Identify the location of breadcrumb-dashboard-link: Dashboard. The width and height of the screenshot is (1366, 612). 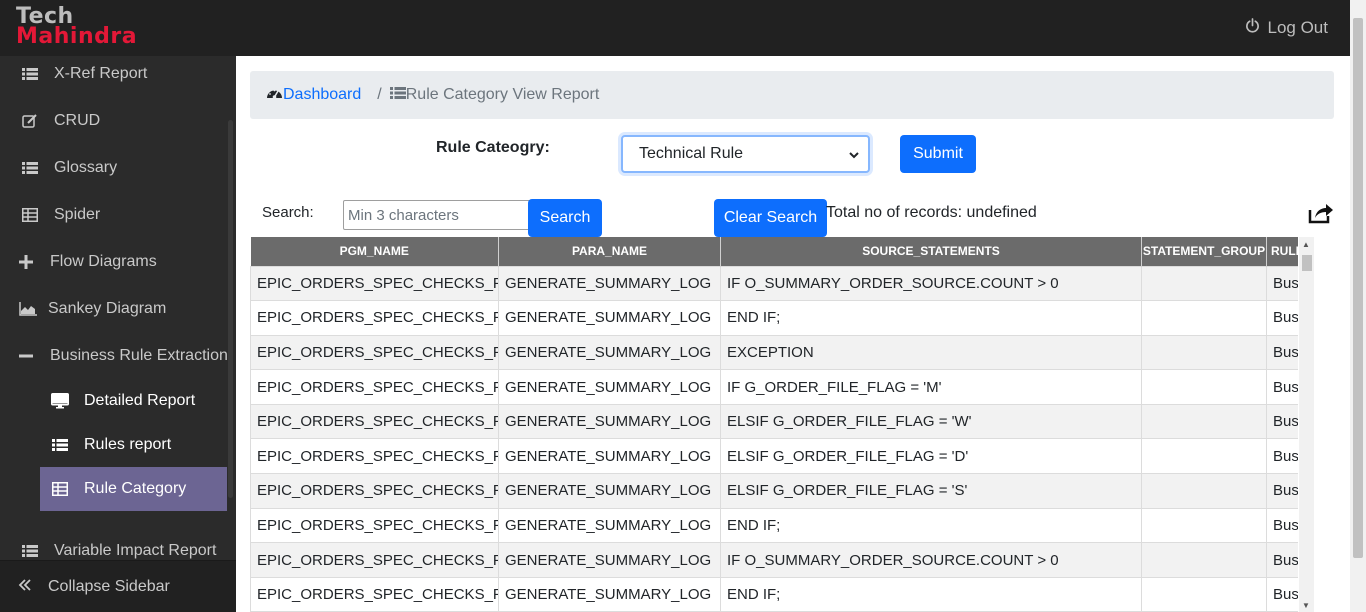
(313, 95).